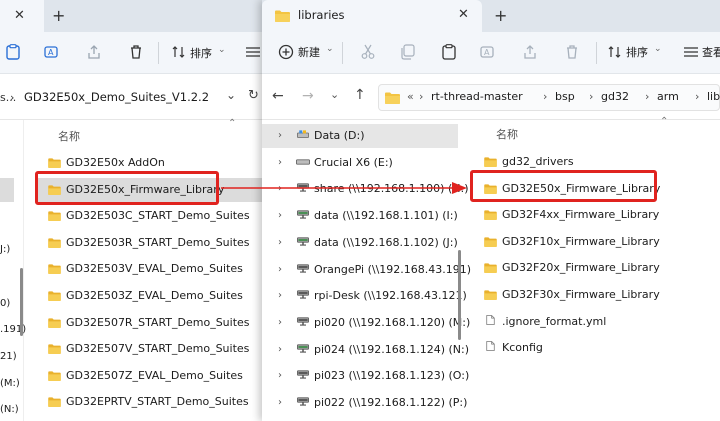  What do you see at coordinates (459, 188) in the screenshot?
I see `arrow-head` at bounding box center [459, 188].